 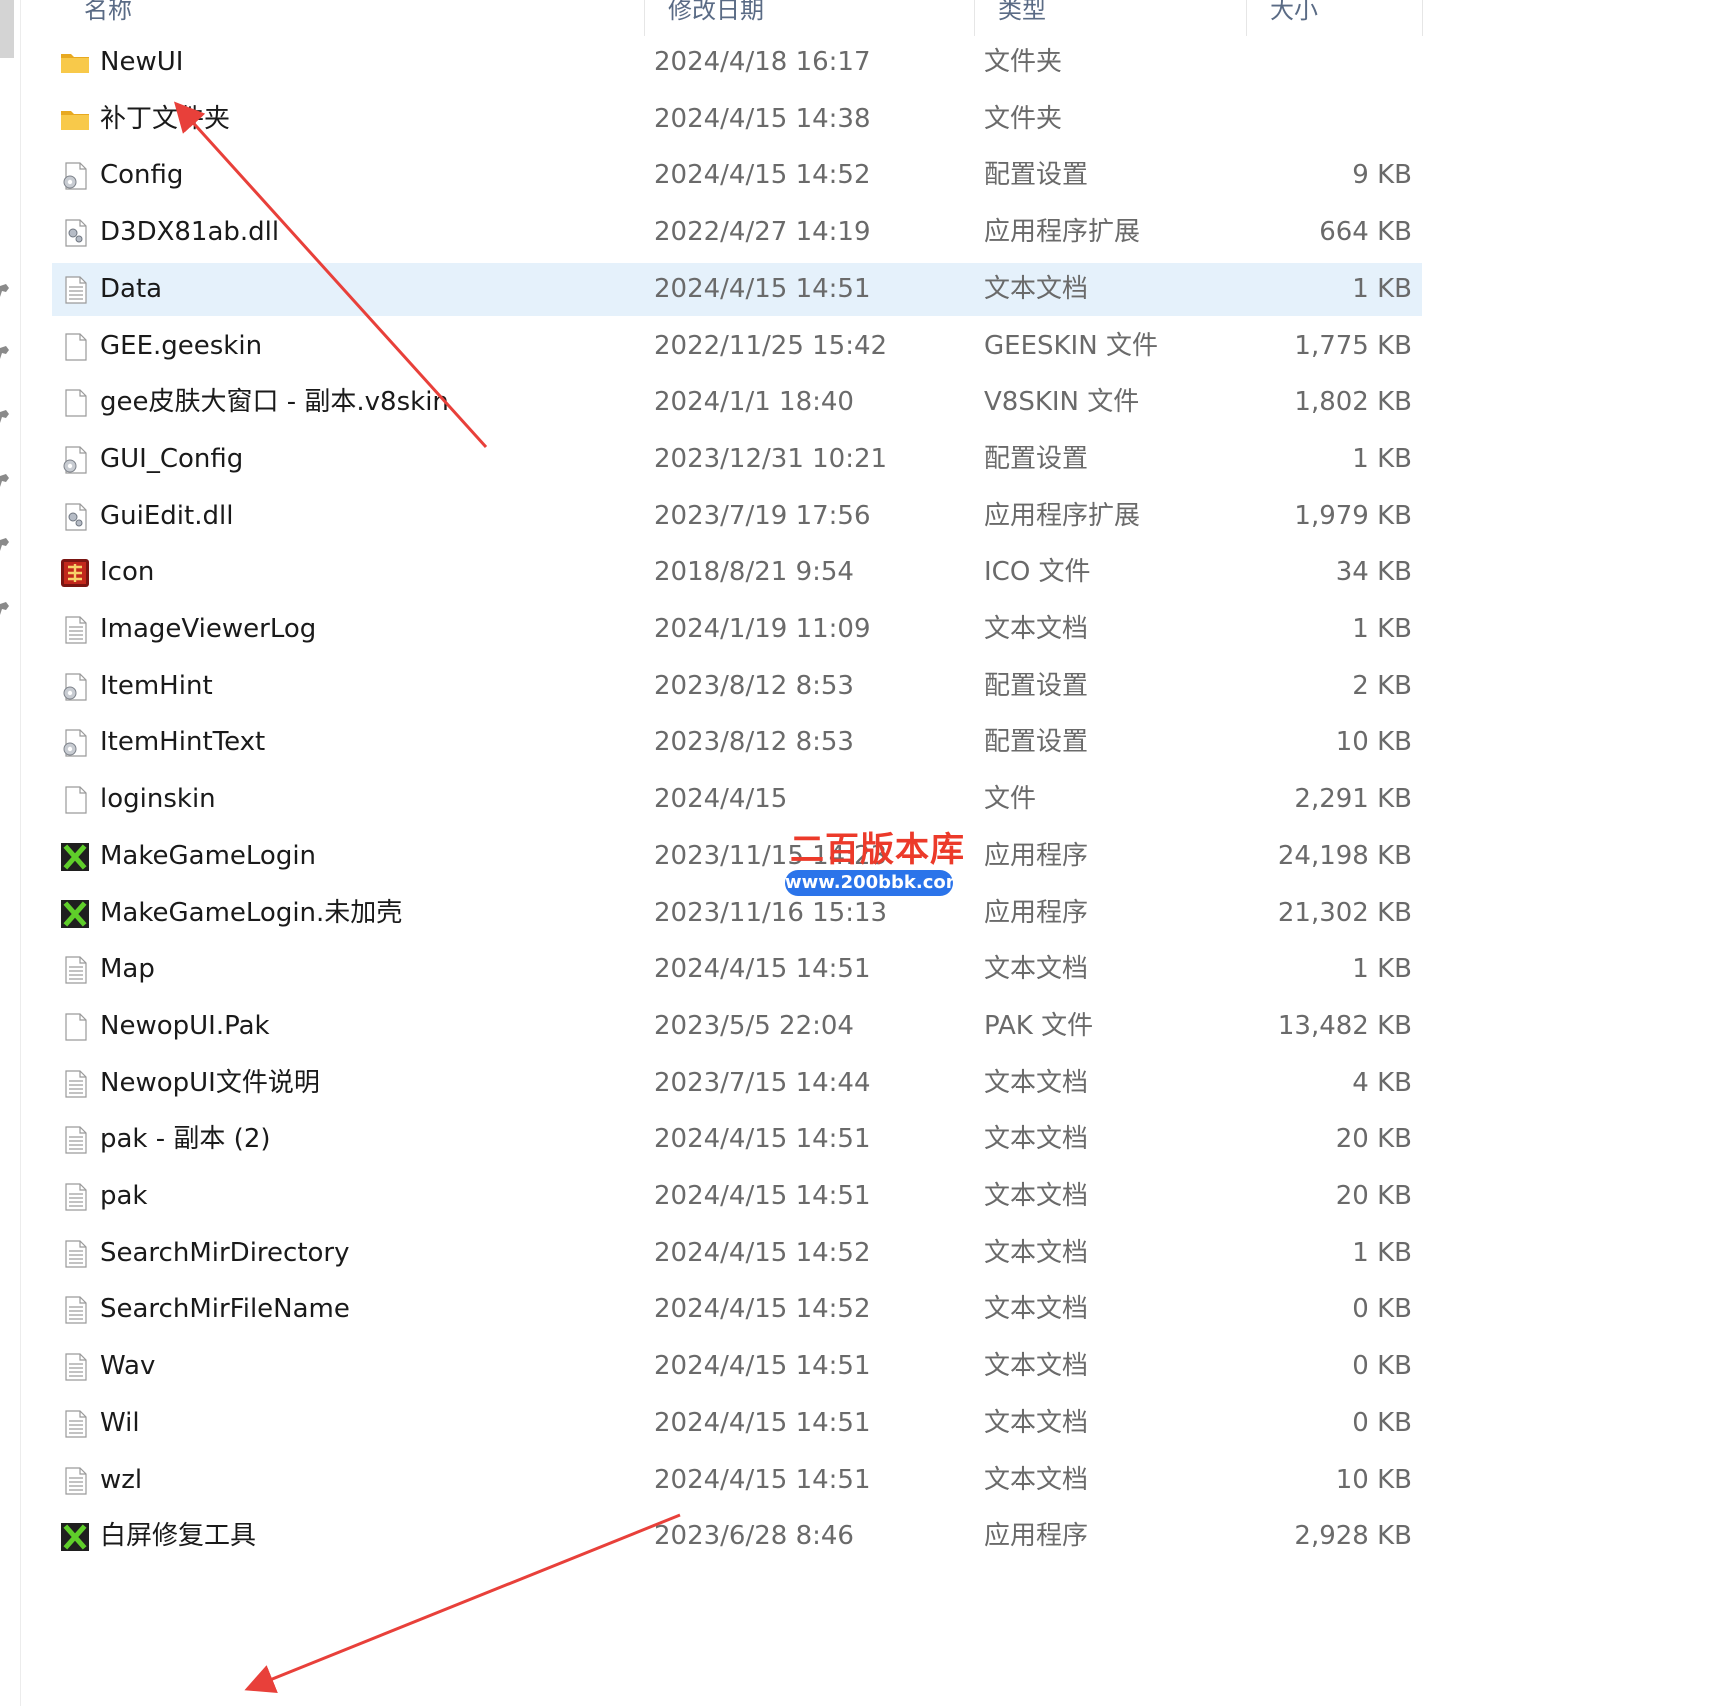 I want to click on file-row: ItemHintText 2023/8/12 8:53 配置设置 10 KB, so click(x=737, y=742).